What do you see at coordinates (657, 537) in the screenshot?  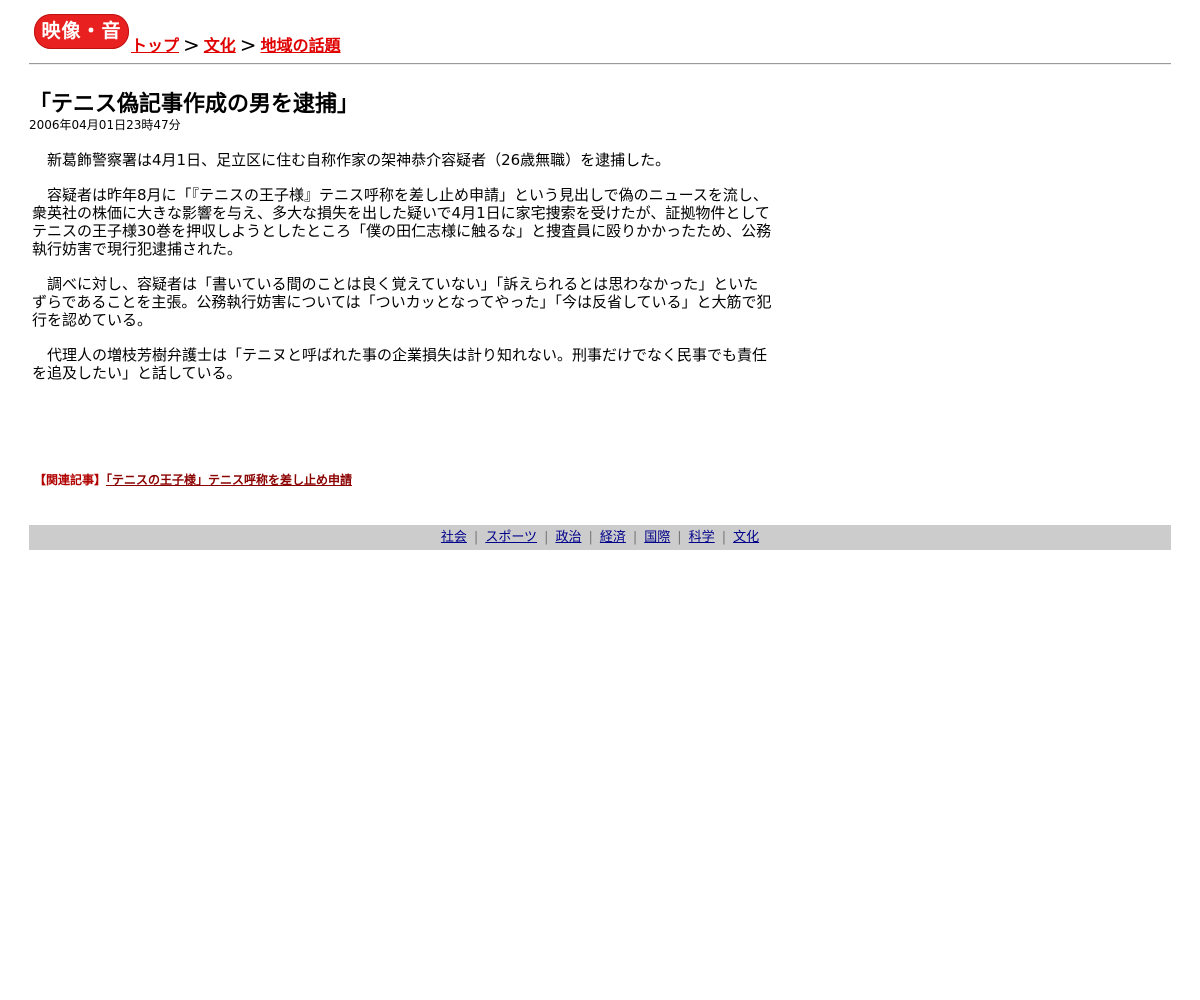 I see `footer-link-international: 国際` at bounding box center [657, 537].